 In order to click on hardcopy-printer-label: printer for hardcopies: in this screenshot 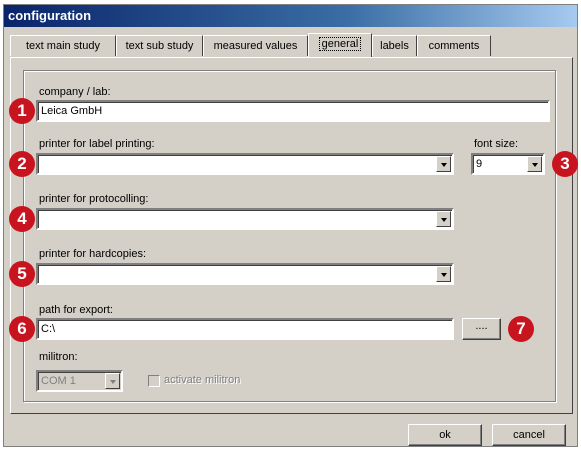, I will do `click(92, 254)`.